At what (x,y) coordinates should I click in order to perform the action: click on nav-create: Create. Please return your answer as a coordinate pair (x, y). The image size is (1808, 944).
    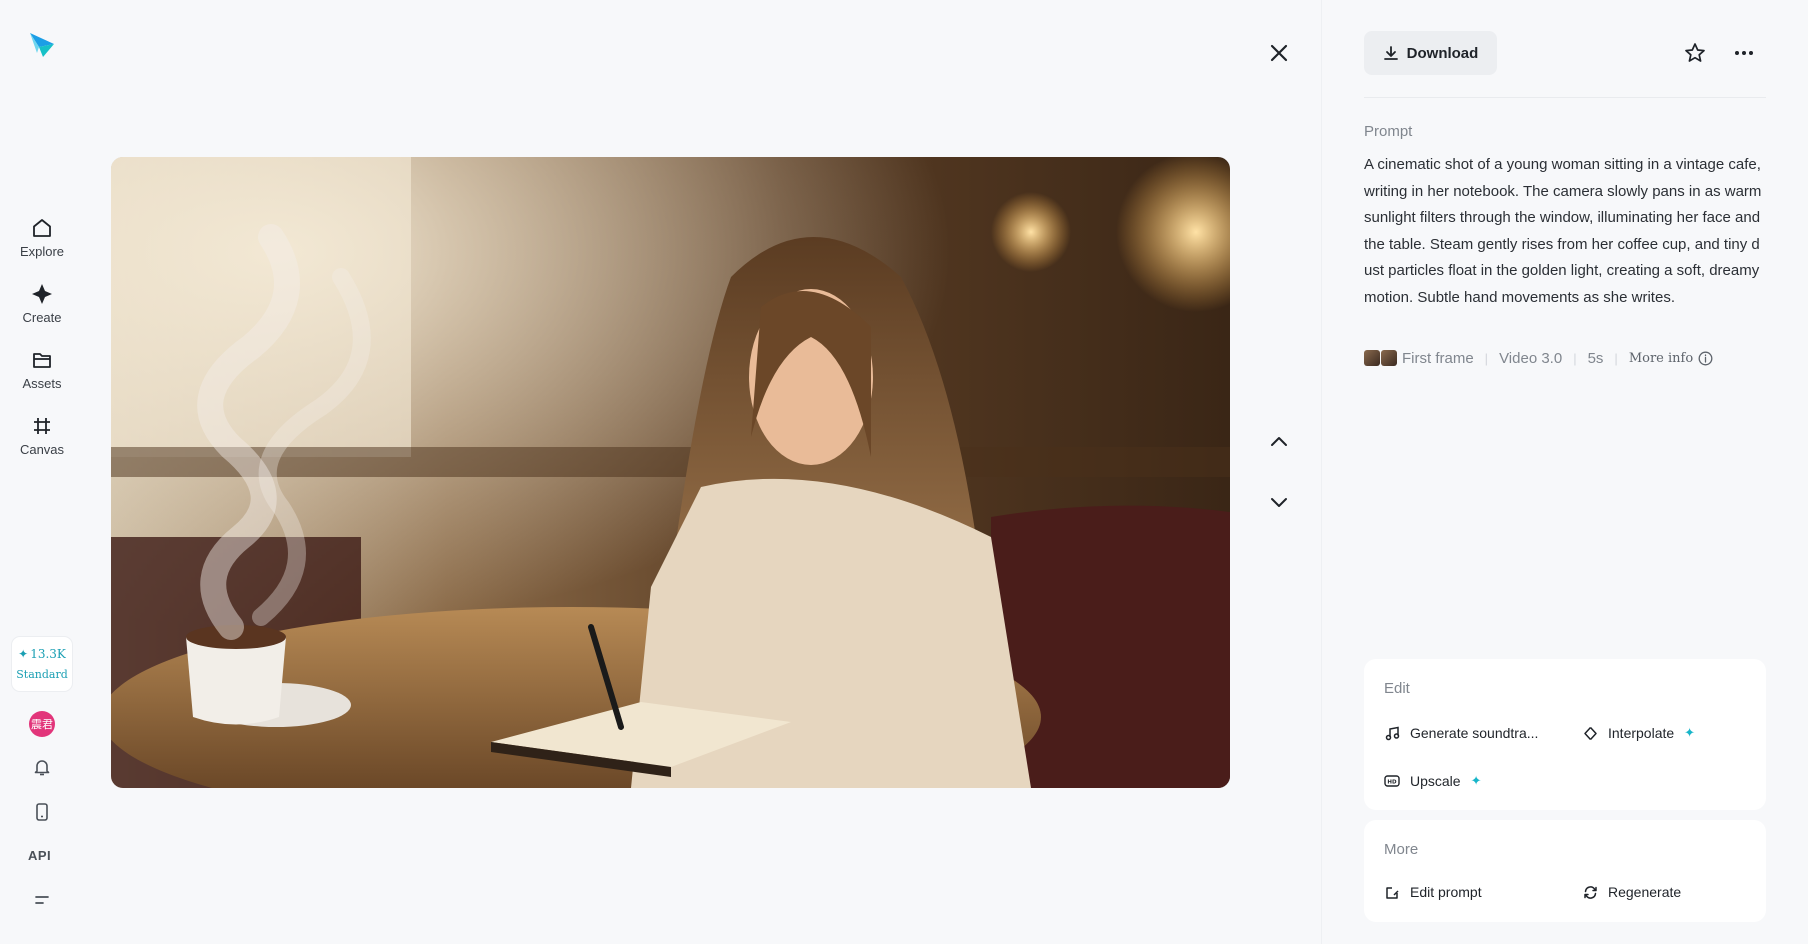
    Looking at the image, I should click on (42, 312).